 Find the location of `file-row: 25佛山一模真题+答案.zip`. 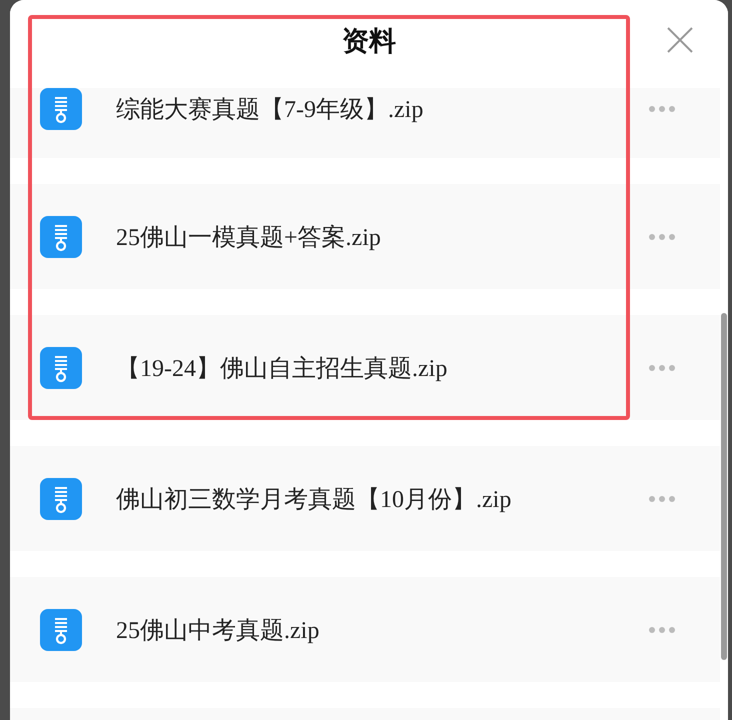

file-row: 25佛山一模真题+答案.zip is located at coordinates (365, 236).